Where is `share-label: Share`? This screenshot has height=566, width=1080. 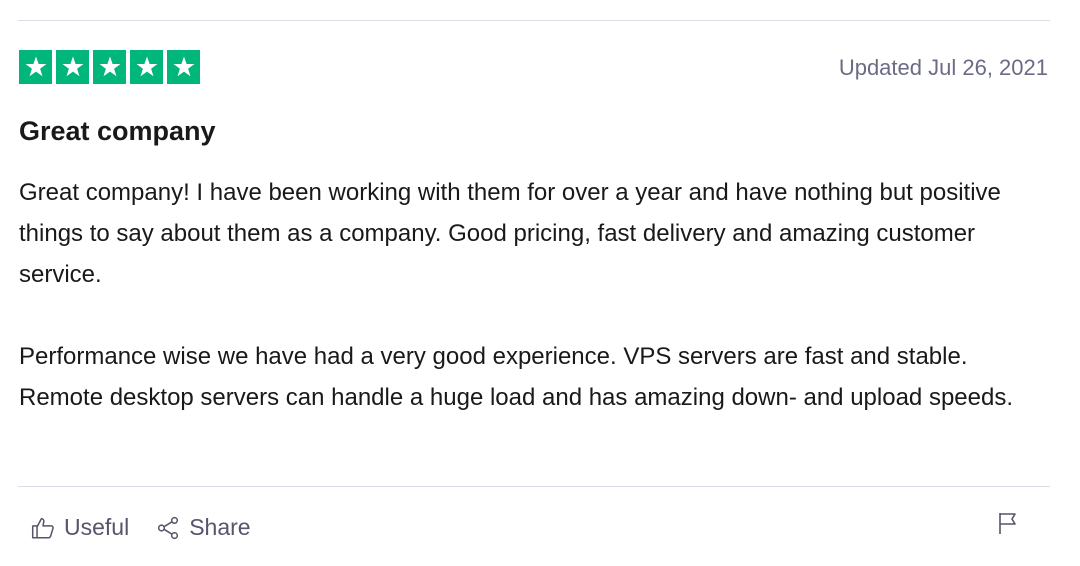
share-label: Share is located at coordinates (220, 527).